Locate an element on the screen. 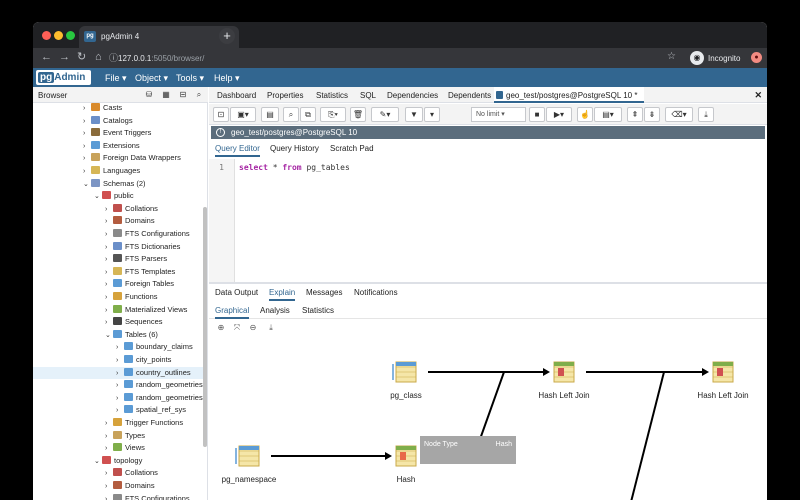 Image resolution: width=800 pixels, height=500 pixels. zoom-to-fit-icon: ⤧ is located at coordinates (237, 328).